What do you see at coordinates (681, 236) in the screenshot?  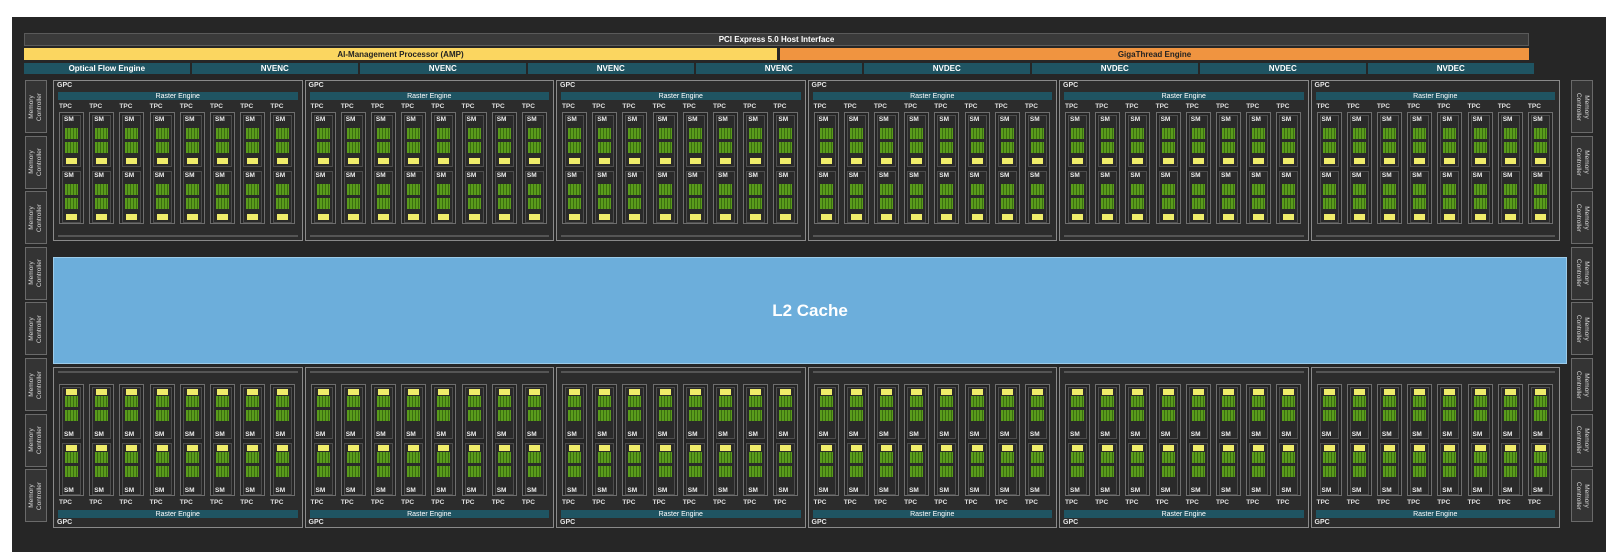 I see `gpc-interconnect` at bounding box center [681, 236].